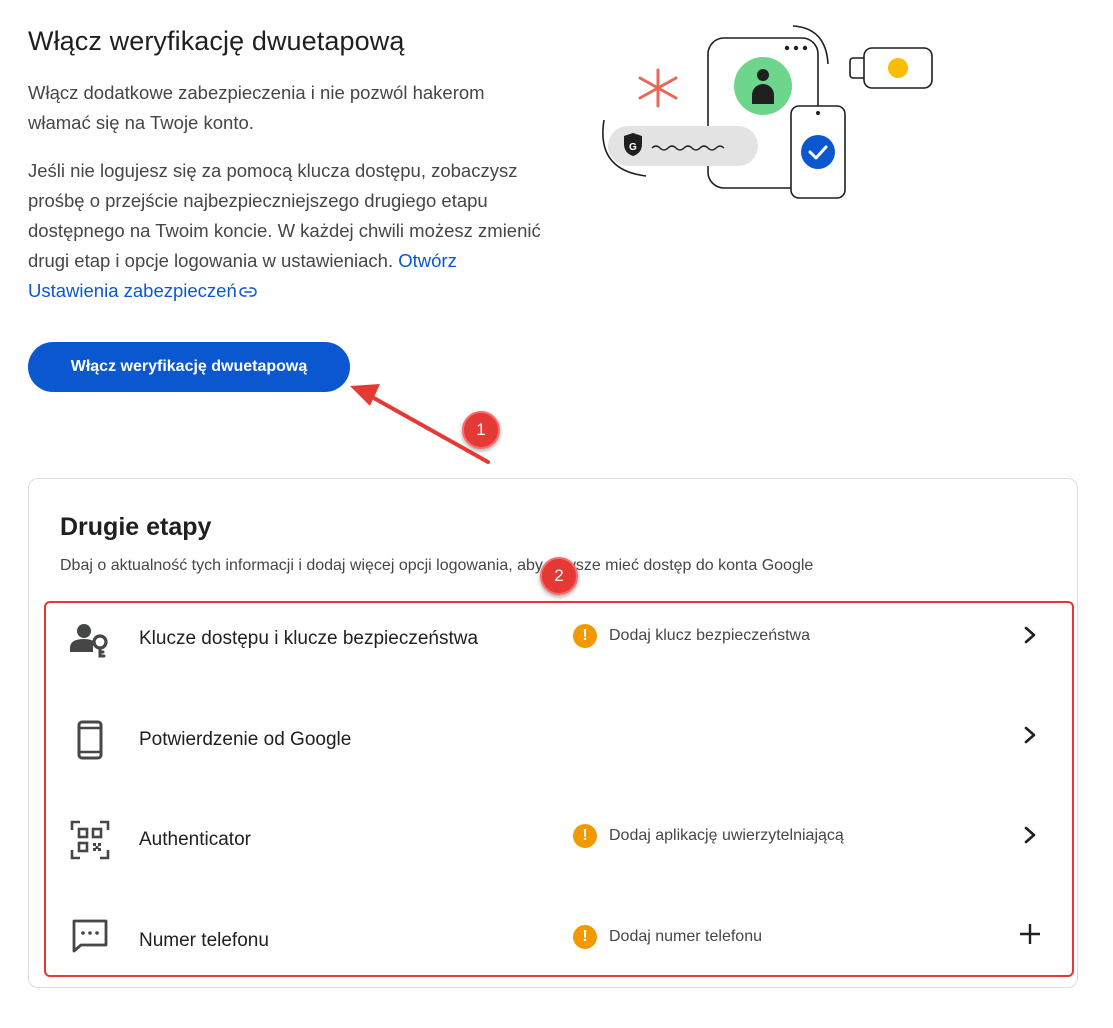 This screenshot has height=1028, width=1113. What do you see at coordinates (658, 88) in the screenshot?
I see `asterisk-icon` at bounding box center [658, 88].